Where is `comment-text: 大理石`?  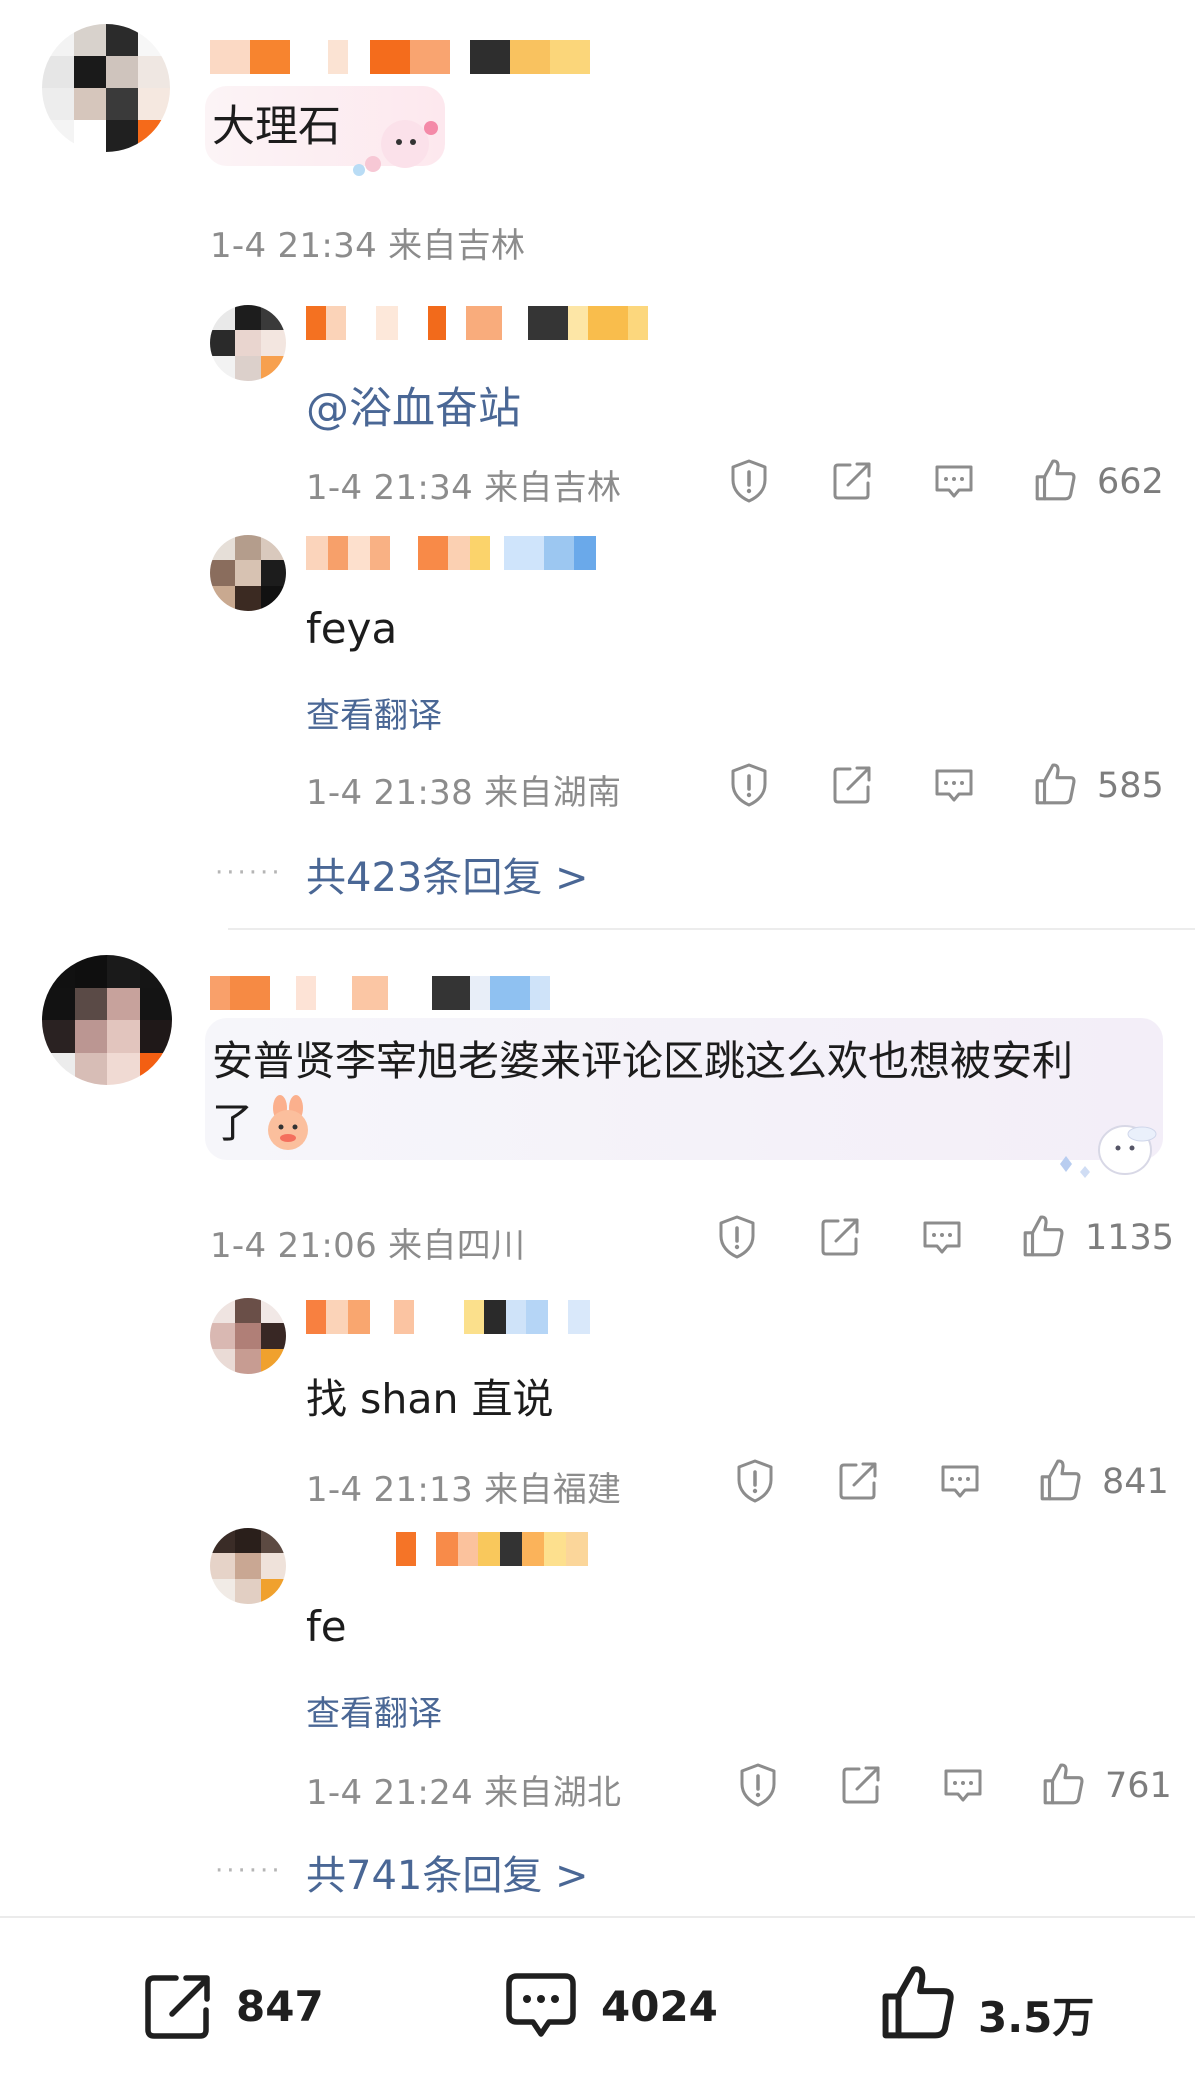 comment-text: 大理石 is located at coordinates (276, 127).